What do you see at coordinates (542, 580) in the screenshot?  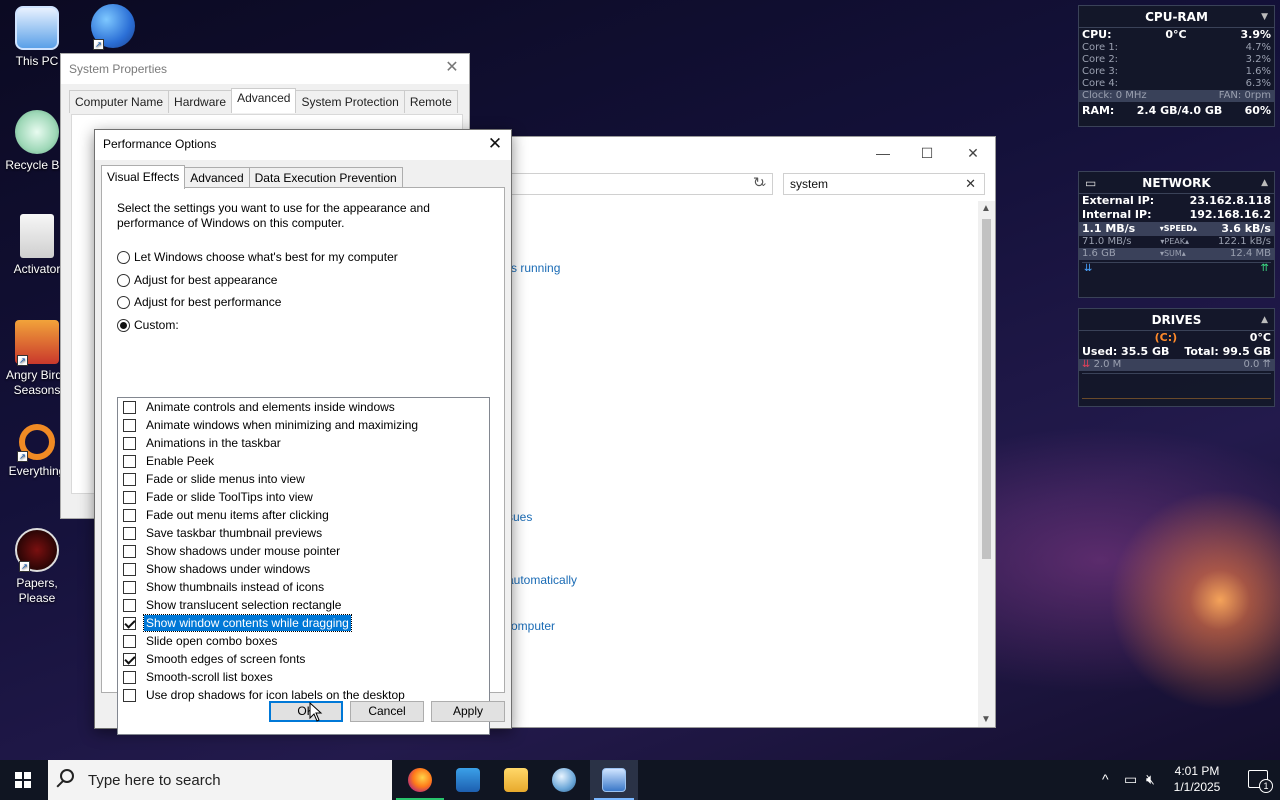 I see `result-link: automatically` at bounding box center [542, 580].